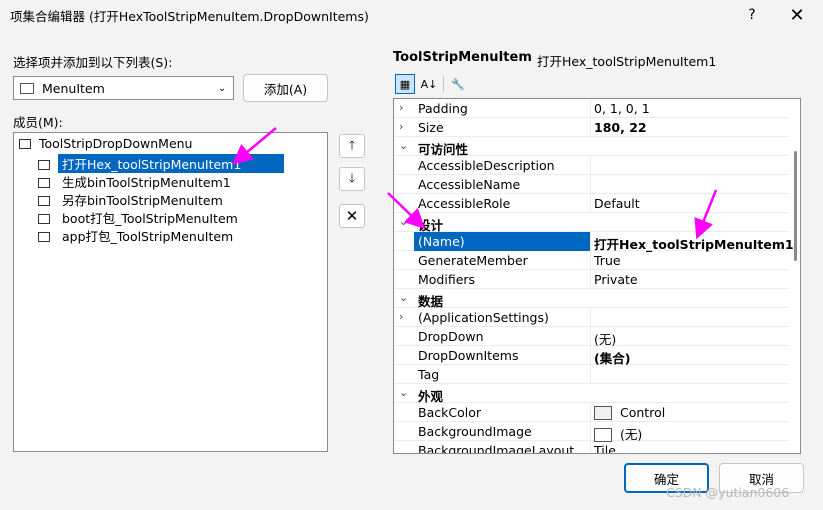  Describe the element at coordinates (591, 432) in the screenshot. I see `property-row: BackgroundImage (无)` at that location.